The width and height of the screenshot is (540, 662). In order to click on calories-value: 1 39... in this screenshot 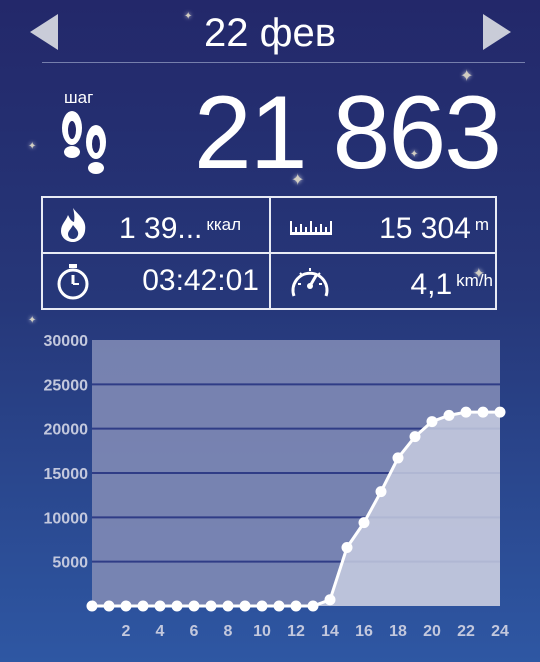, I will do `click(161, 228)`.